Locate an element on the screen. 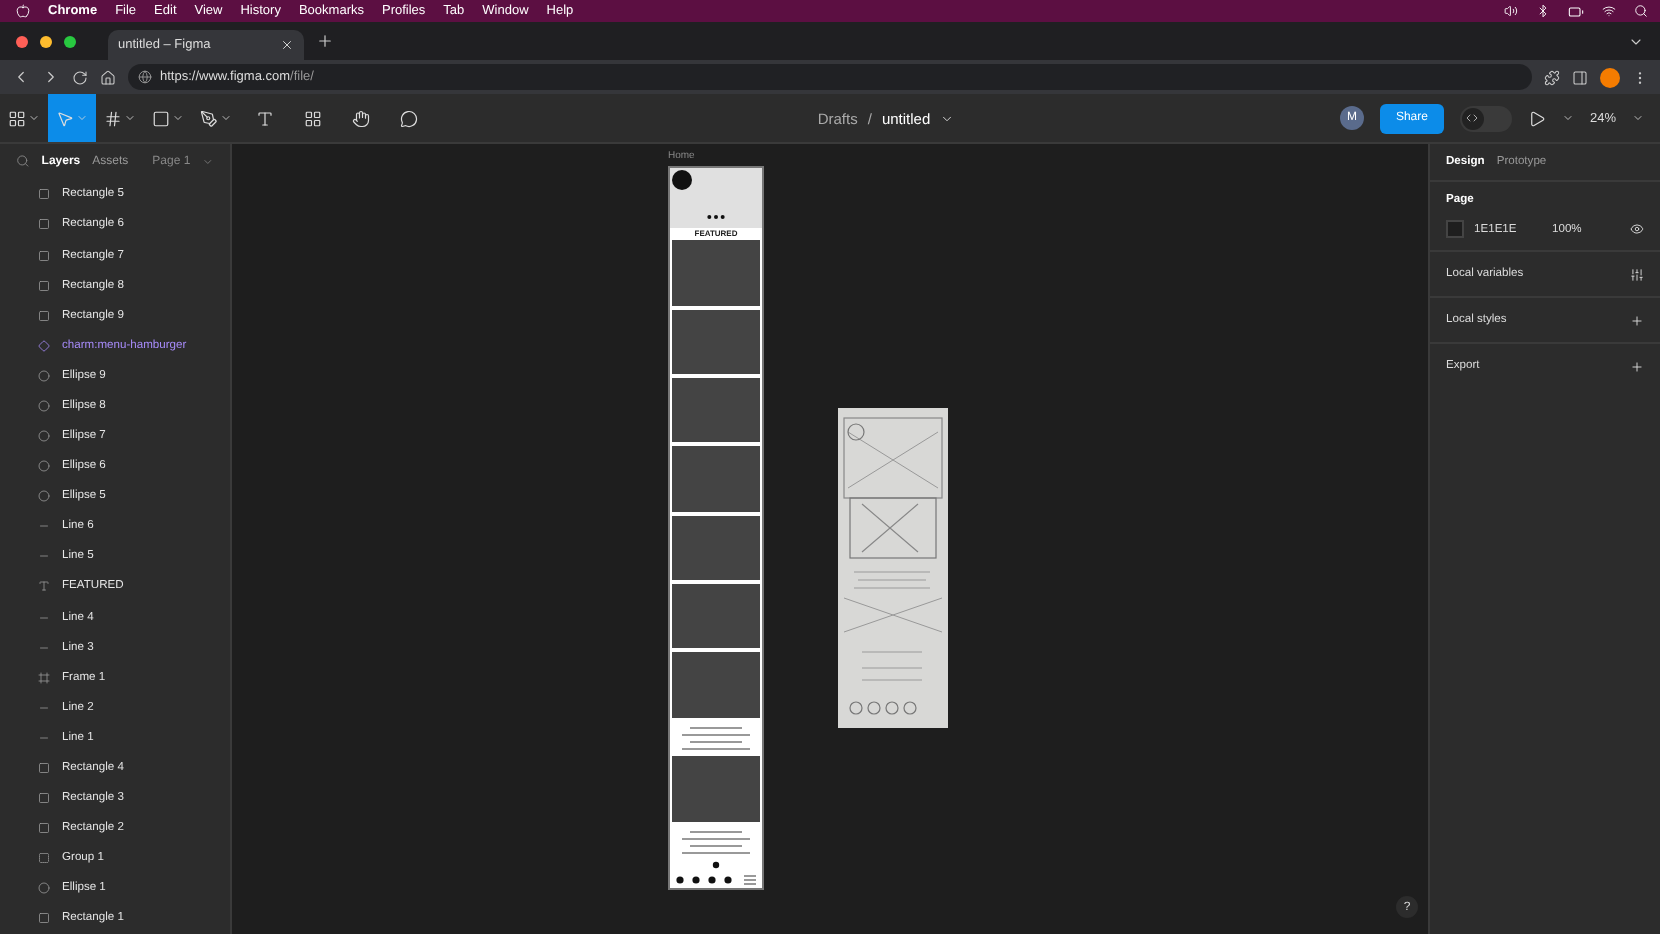  sliders-icon is located at coordinates (1637, 274).